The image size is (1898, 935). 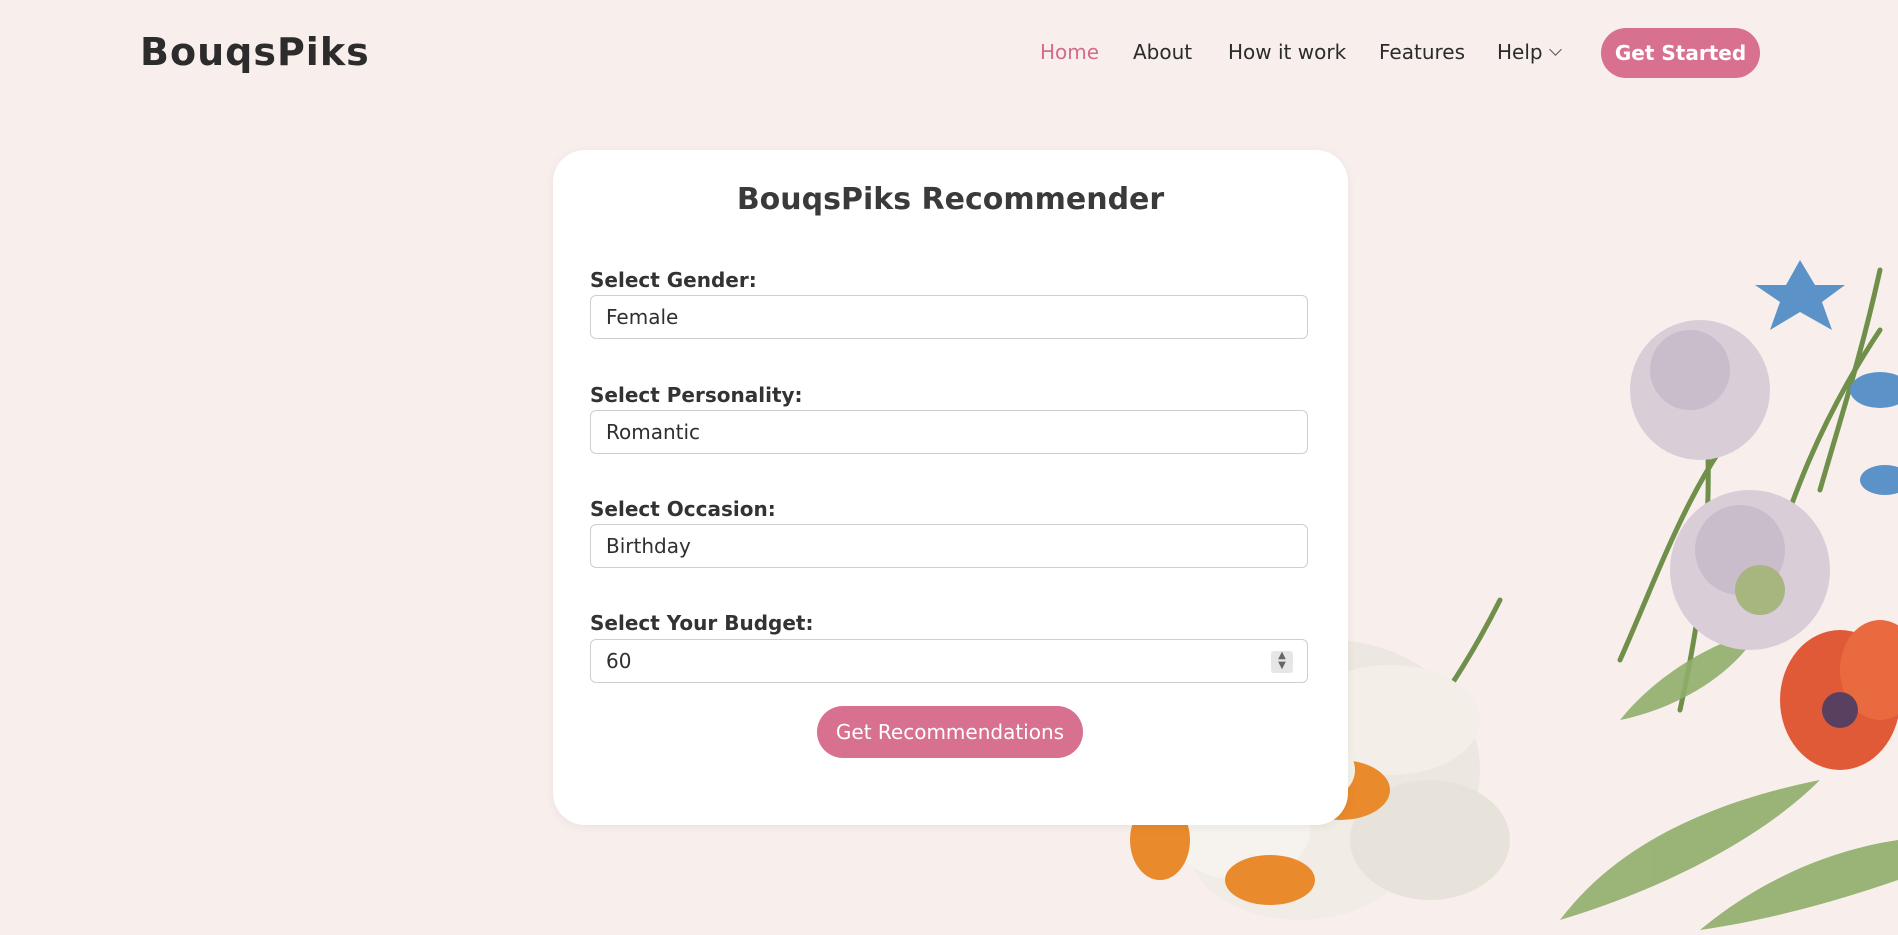 I want to click on nav-about: About, so click(x=1162, y=52).